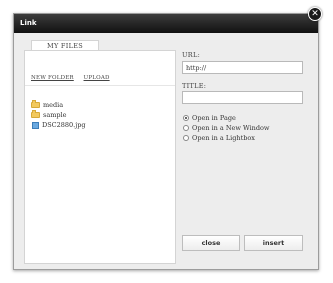  Describe the element at coordinates (53, 105) in the screenshot. I see `file-name: media` at that location.